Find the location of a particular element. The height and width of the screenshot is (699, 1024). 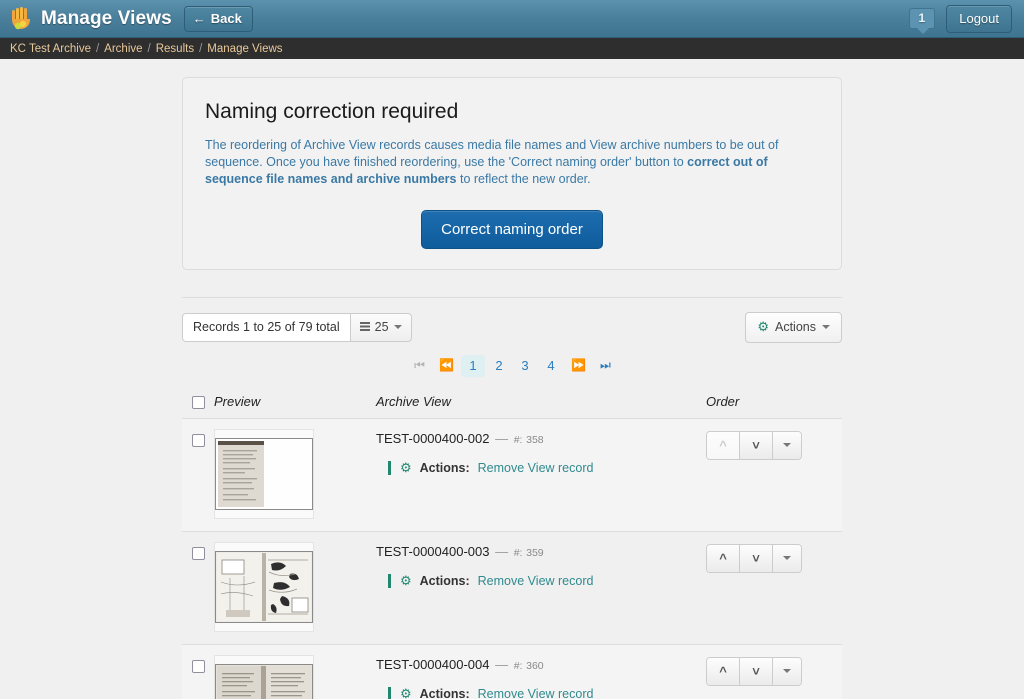

alert-body-part2: to reflect the new order. is located at coordinates (523, 178).